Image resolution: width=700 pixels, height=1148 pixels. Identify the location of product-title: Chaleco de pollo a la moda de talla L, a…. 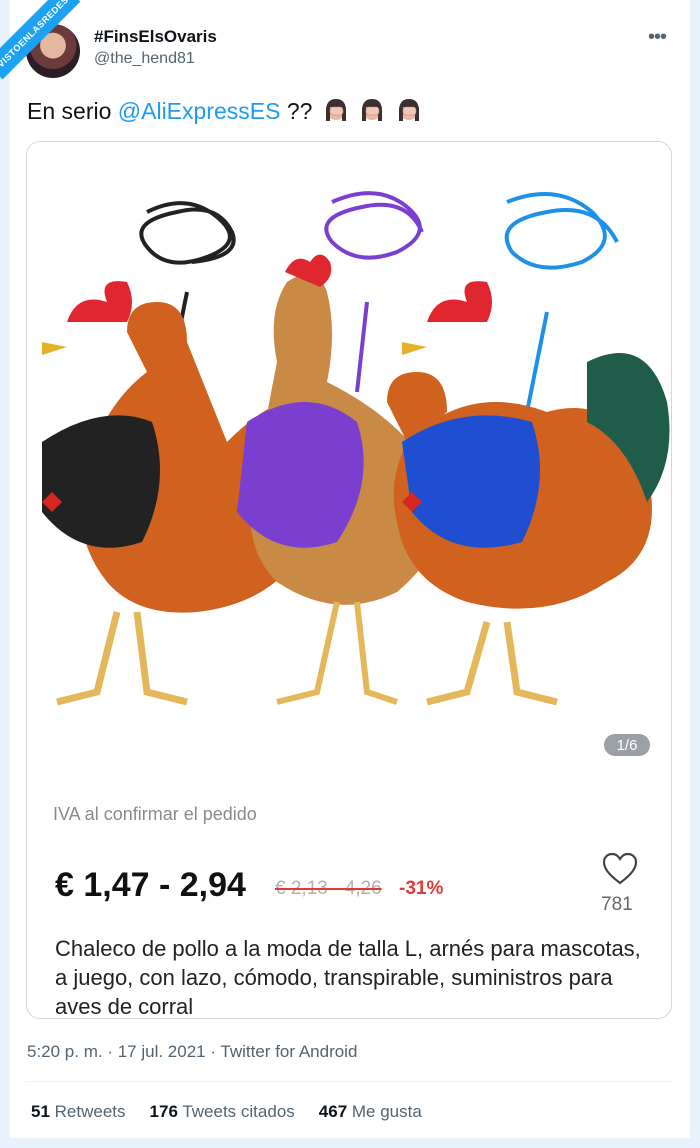
(350, 976).